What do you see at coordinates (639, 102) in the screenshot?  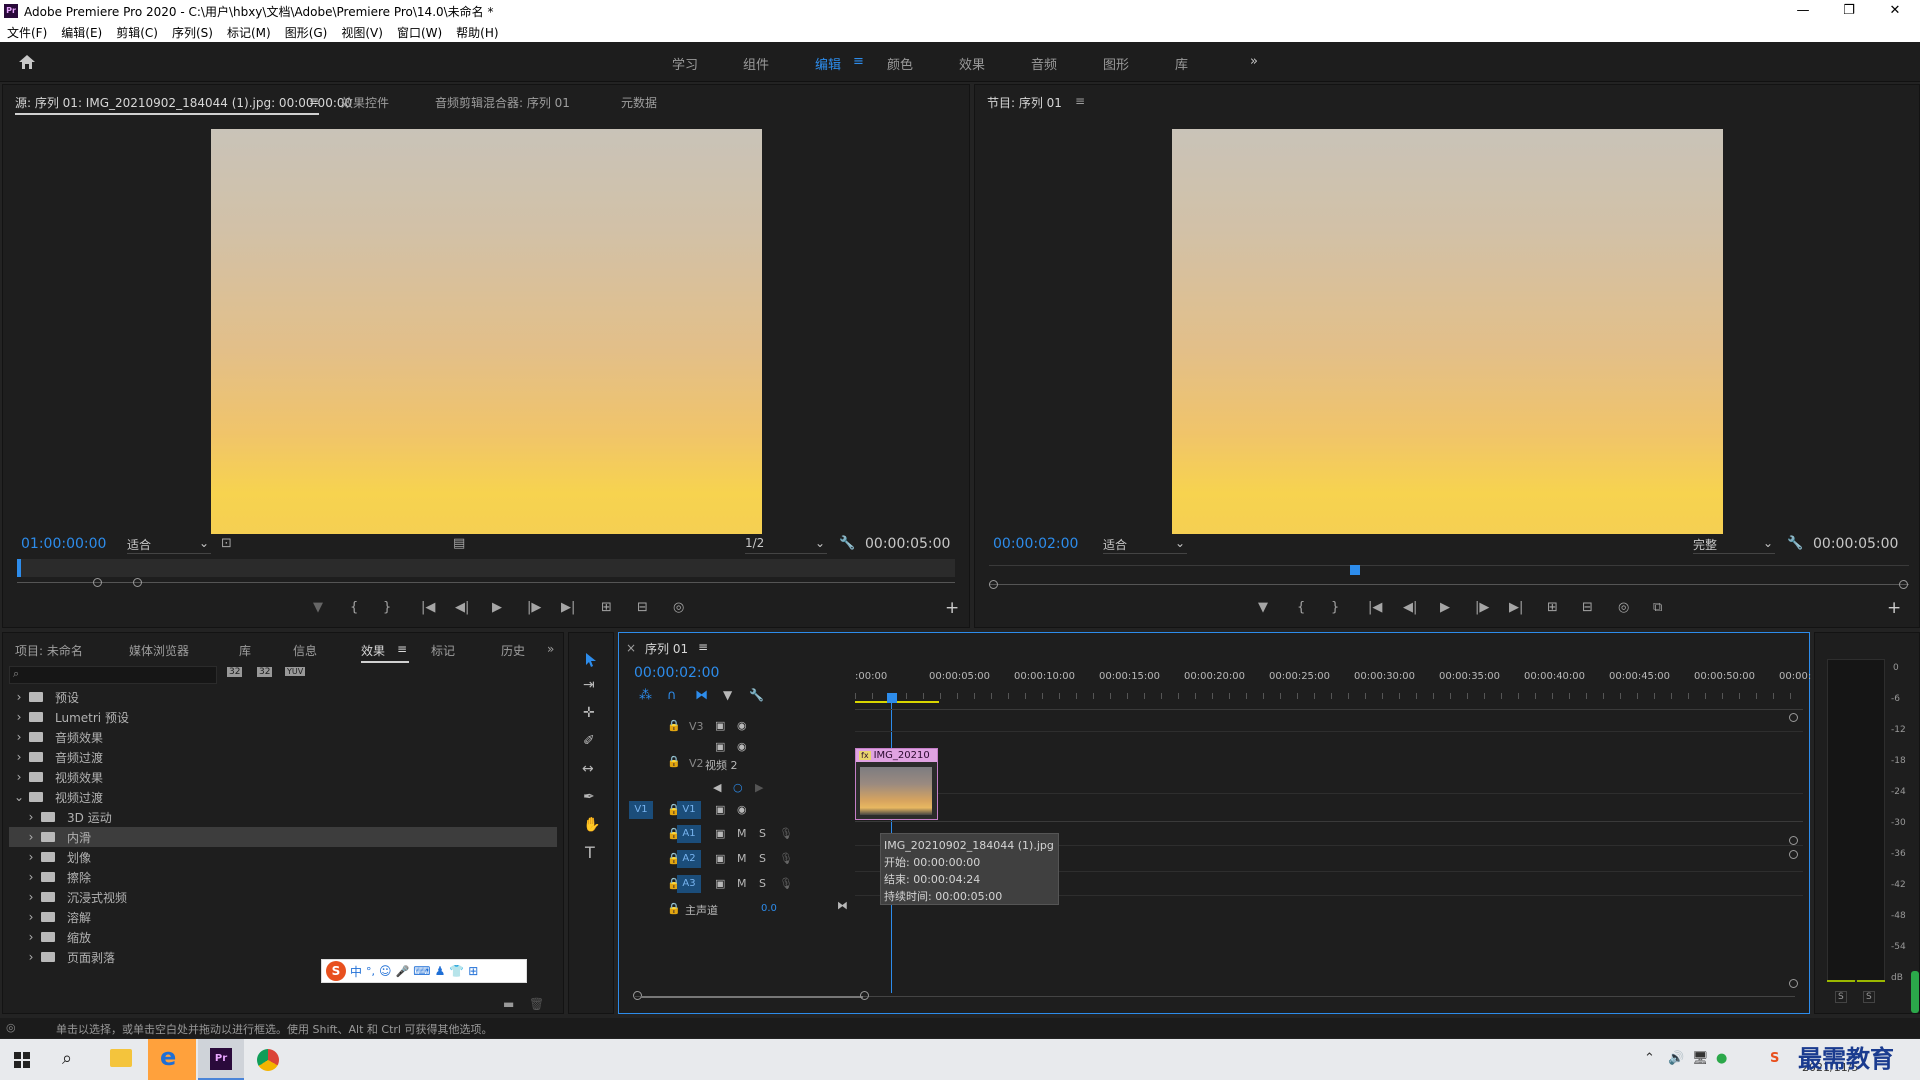 I see `tab-metadata: 元数据` at bounding box center [639, 102].